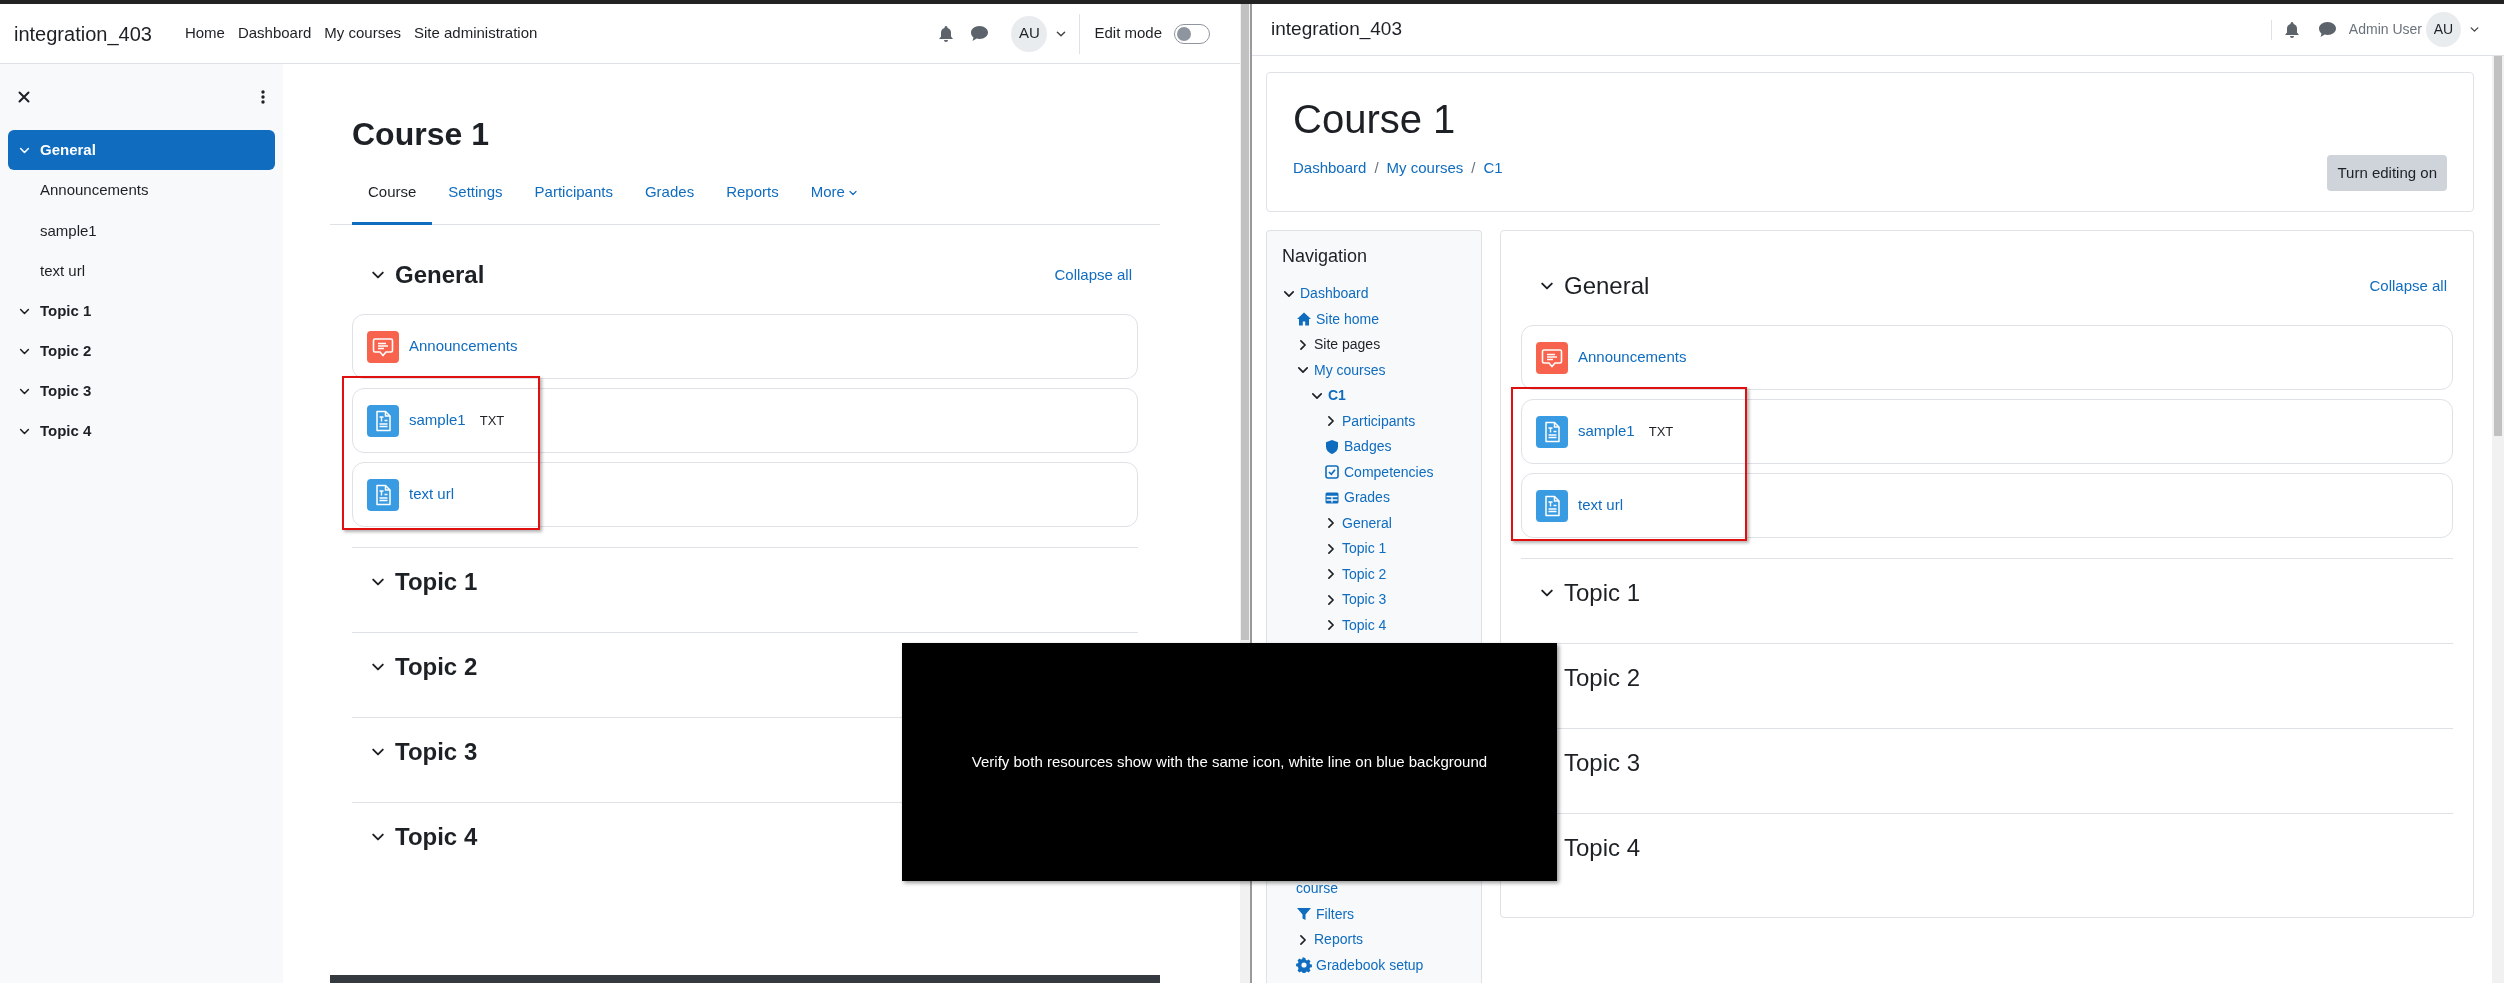 Image resolution: width=2504 pixels, height=983 pixels. I want to click on navigation-item: Participants, so click(1379, 421).